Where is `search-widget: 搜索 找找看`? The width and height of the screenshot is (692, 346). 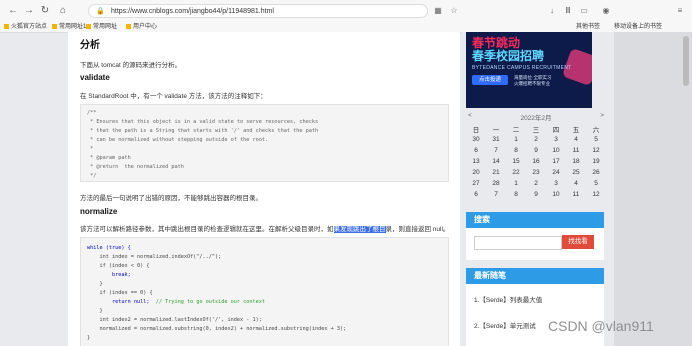
search-widget: 搜索 找找看 is located at coordinates (535, 236).